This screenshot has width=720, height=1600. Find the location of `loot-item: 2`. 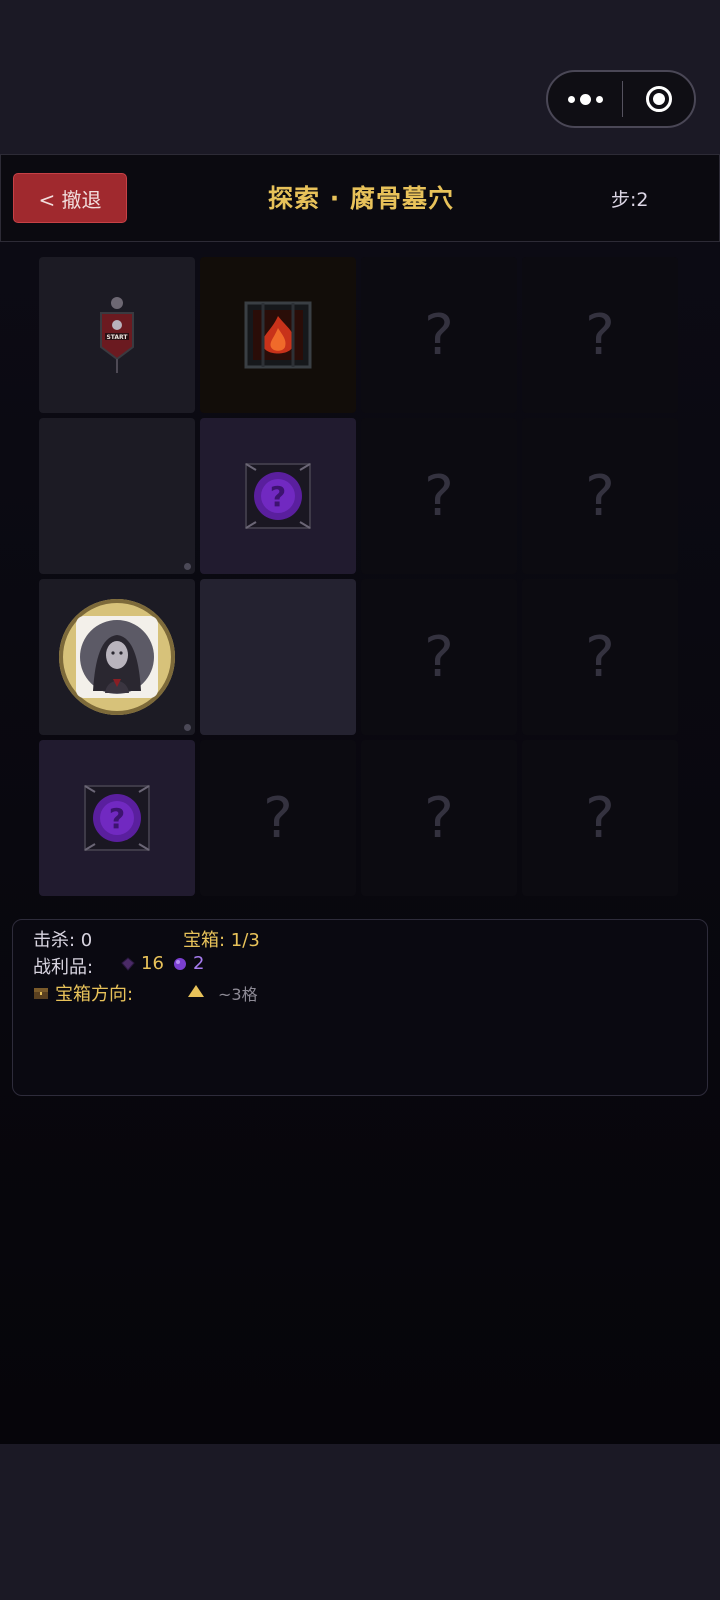

loot-item: 2 is located at coordinates (188, 963).